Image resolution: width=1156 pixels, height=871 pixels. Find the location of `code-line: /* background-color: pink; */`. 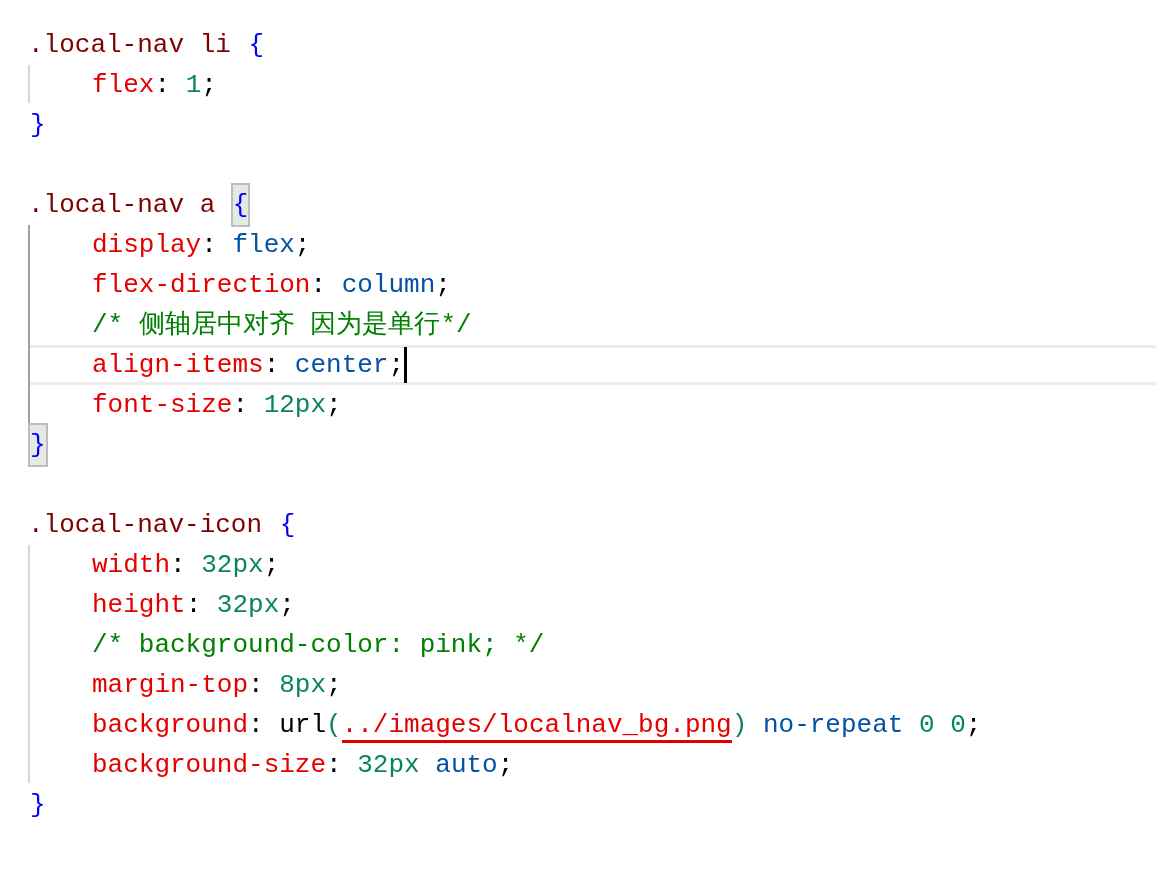

code-line: /* background-color: pink; */ is located at coordinates (318, 645).